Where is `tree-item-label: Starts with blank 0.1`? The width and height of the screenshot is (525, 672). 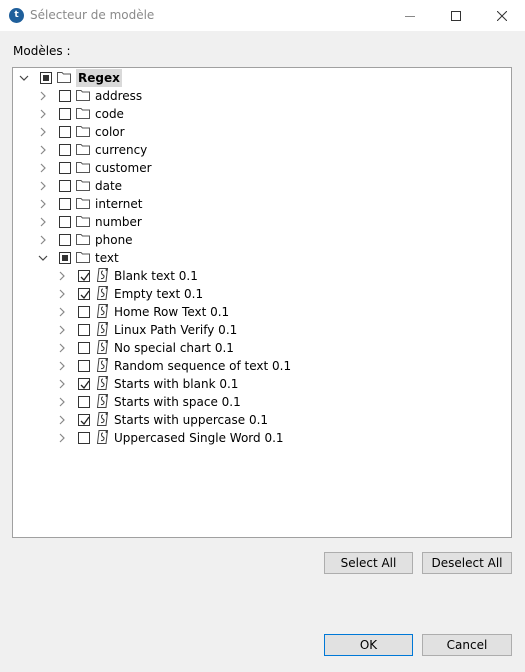 tree-item-label: Starts with blank 0.1 is located at coordinates (176, 384).